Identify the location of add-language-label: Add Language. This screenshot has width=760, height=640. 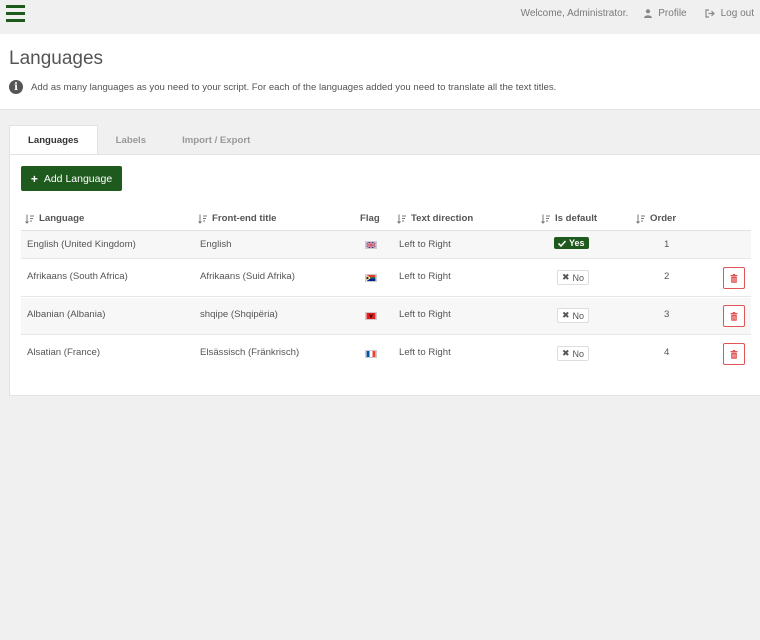
(78, 178).